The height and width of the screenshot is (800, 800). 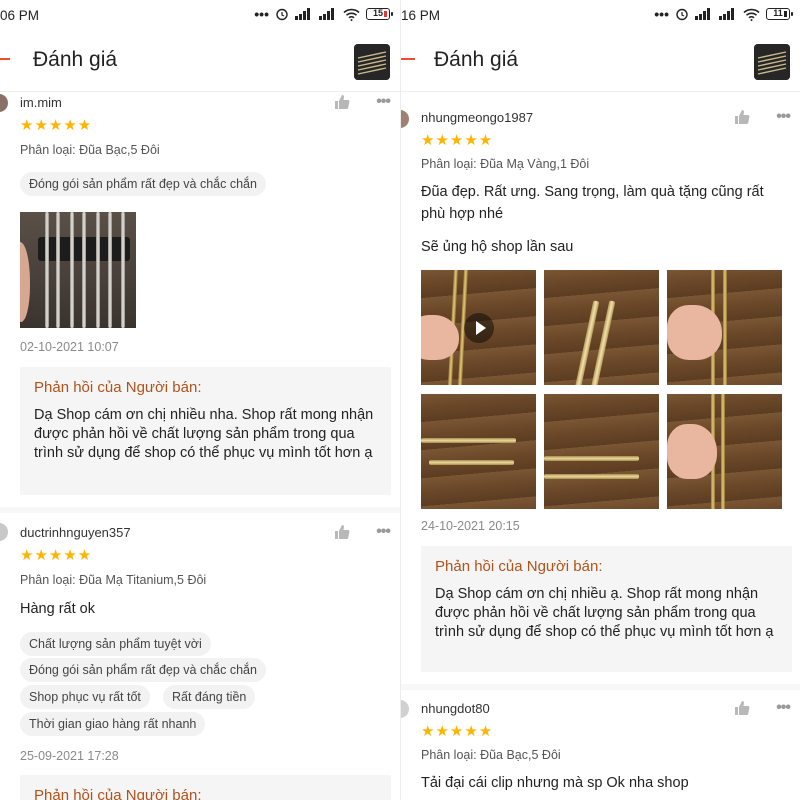 What do you see at coordinates (600, 15) in the screenshot?
I see `status-bar: 16 PM ••• 11` at bounding box center [600, 15].